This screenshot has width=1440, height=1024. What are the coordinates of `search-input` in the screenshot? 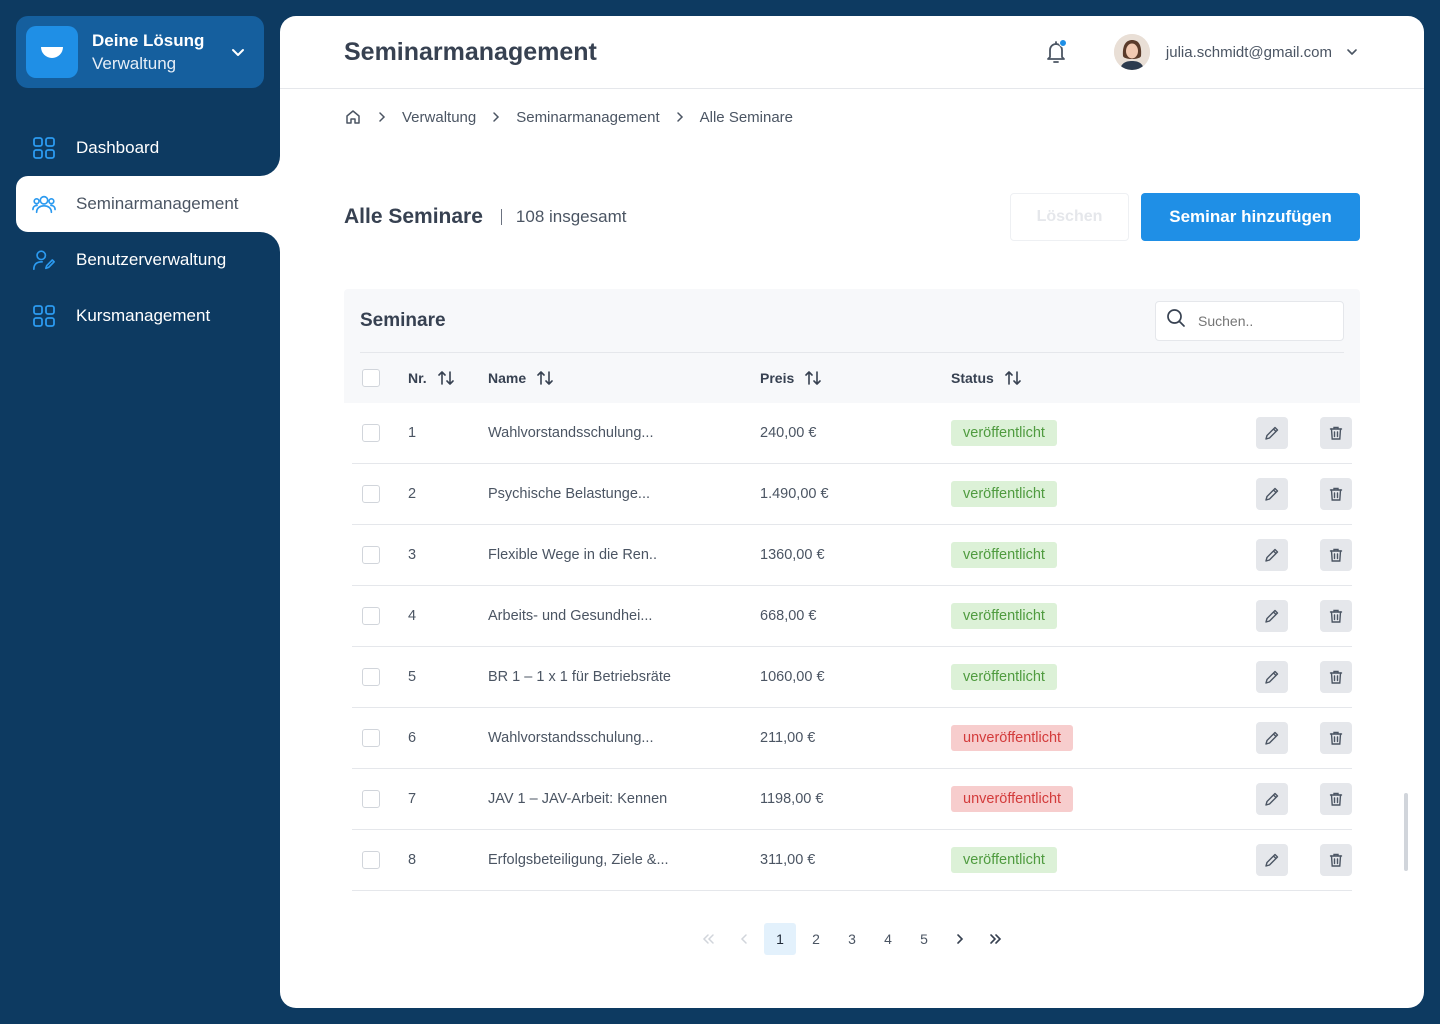 It's located at (1263, 320).